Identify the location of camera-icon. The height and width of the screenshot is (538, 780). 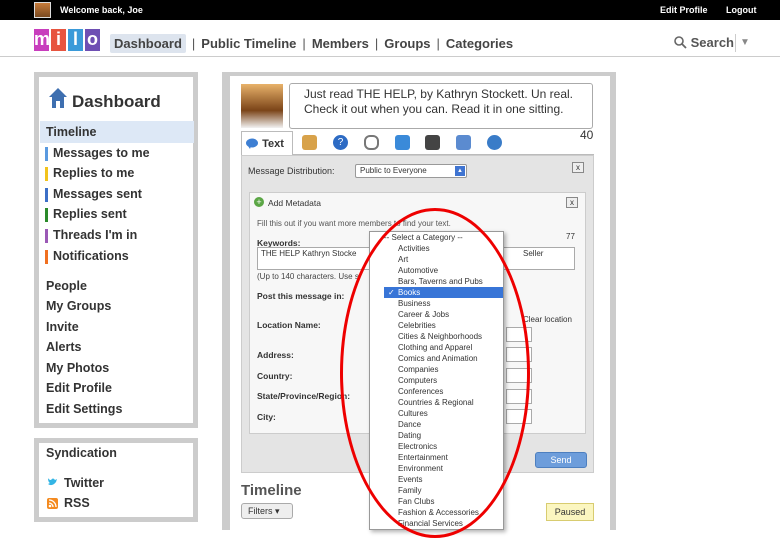
(402, 142).